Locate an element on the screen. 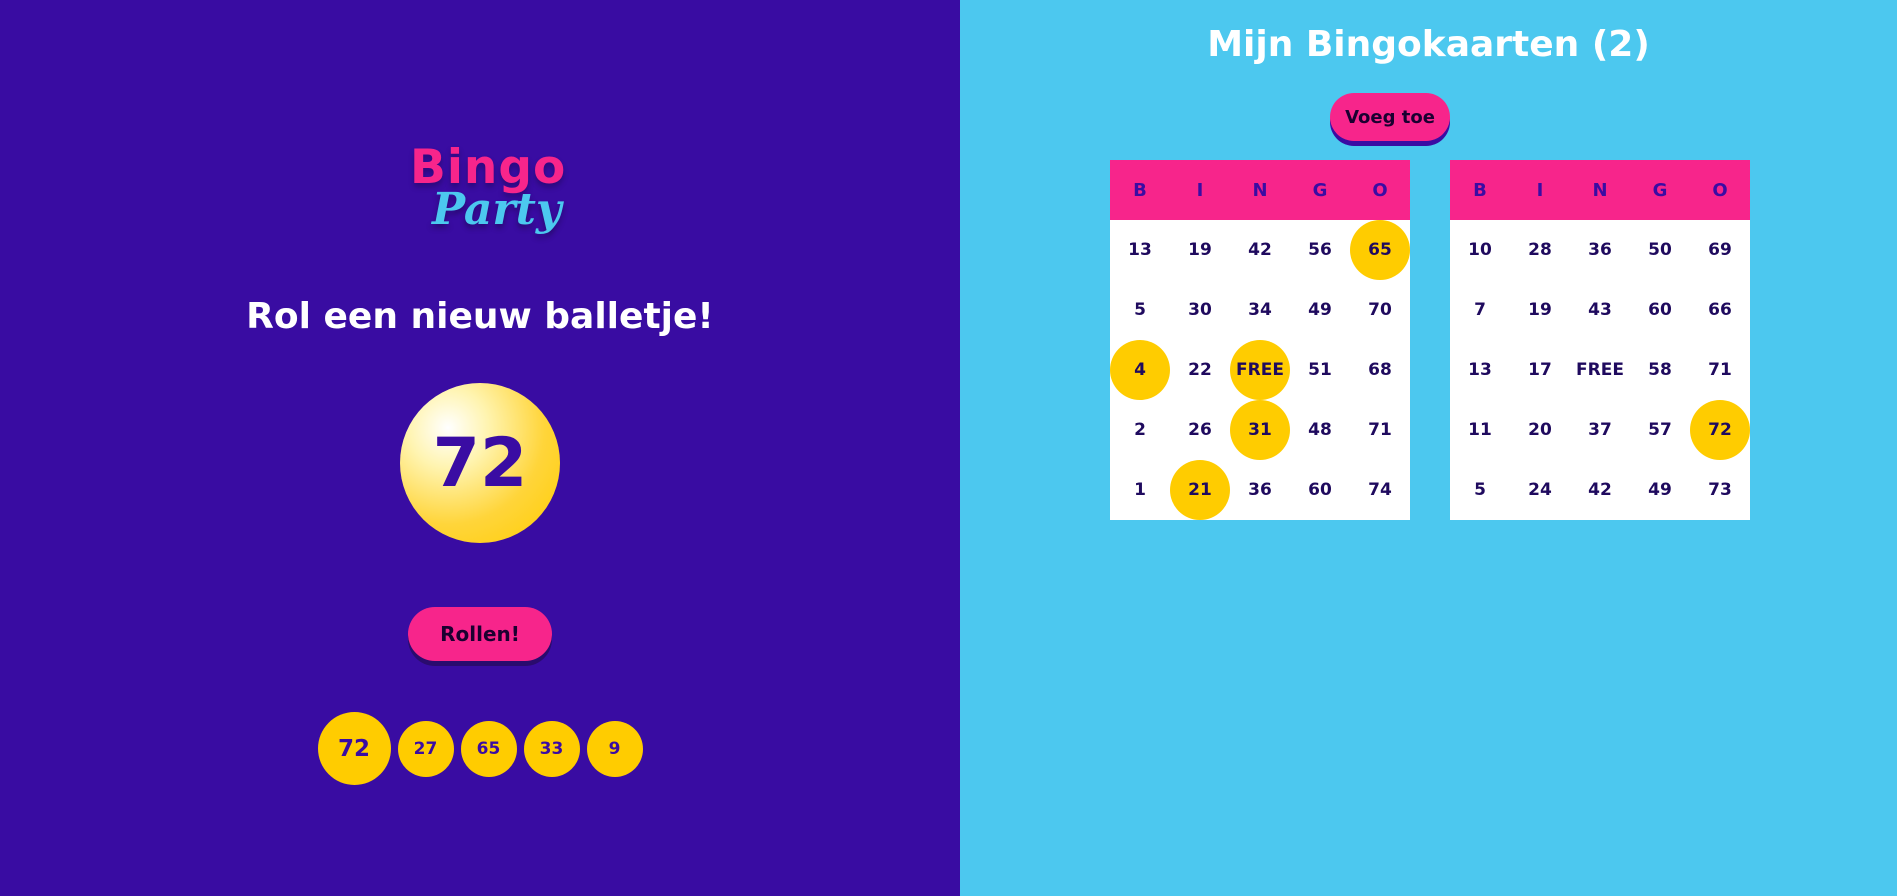 This screenshot has width=1897, height=896. add-card-button: Voeg toe is located at coordinates (1390, 117).